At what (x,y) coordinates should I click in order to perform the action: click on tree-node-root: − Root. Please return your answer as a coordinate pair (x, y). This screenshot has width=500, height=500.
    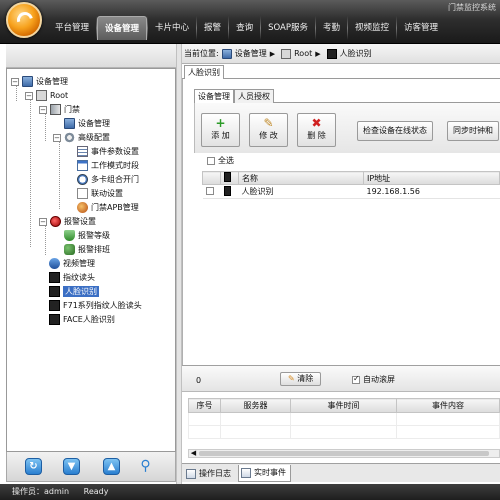
    Looking at the image, I should click on (46, 95).